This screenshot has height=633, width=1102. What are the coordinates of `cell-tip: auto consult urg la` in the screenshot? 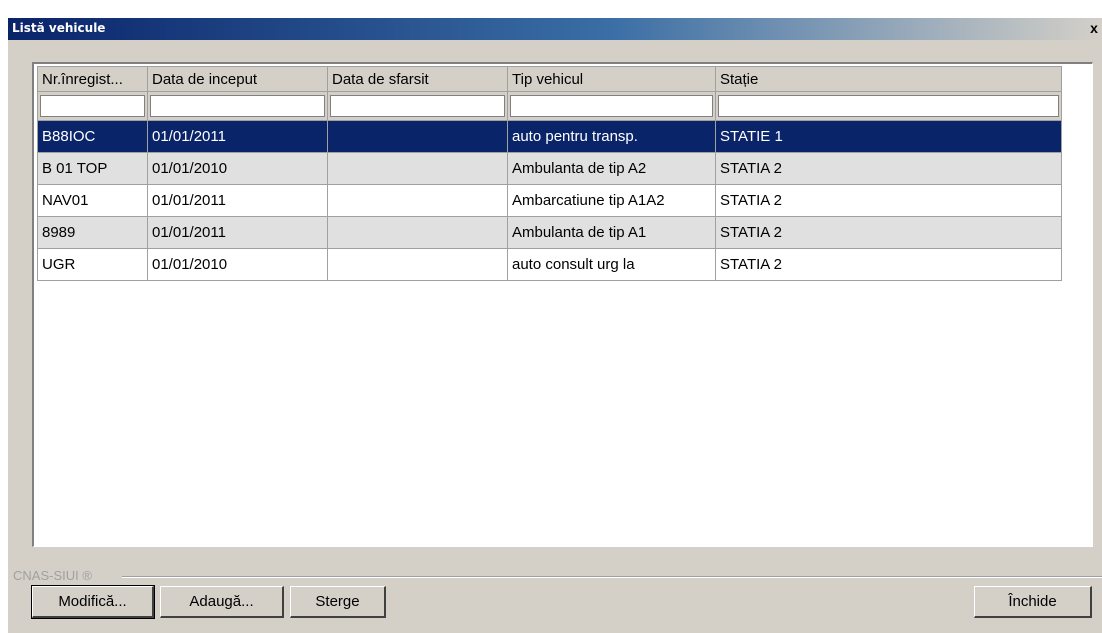 It's located at (611, 264).